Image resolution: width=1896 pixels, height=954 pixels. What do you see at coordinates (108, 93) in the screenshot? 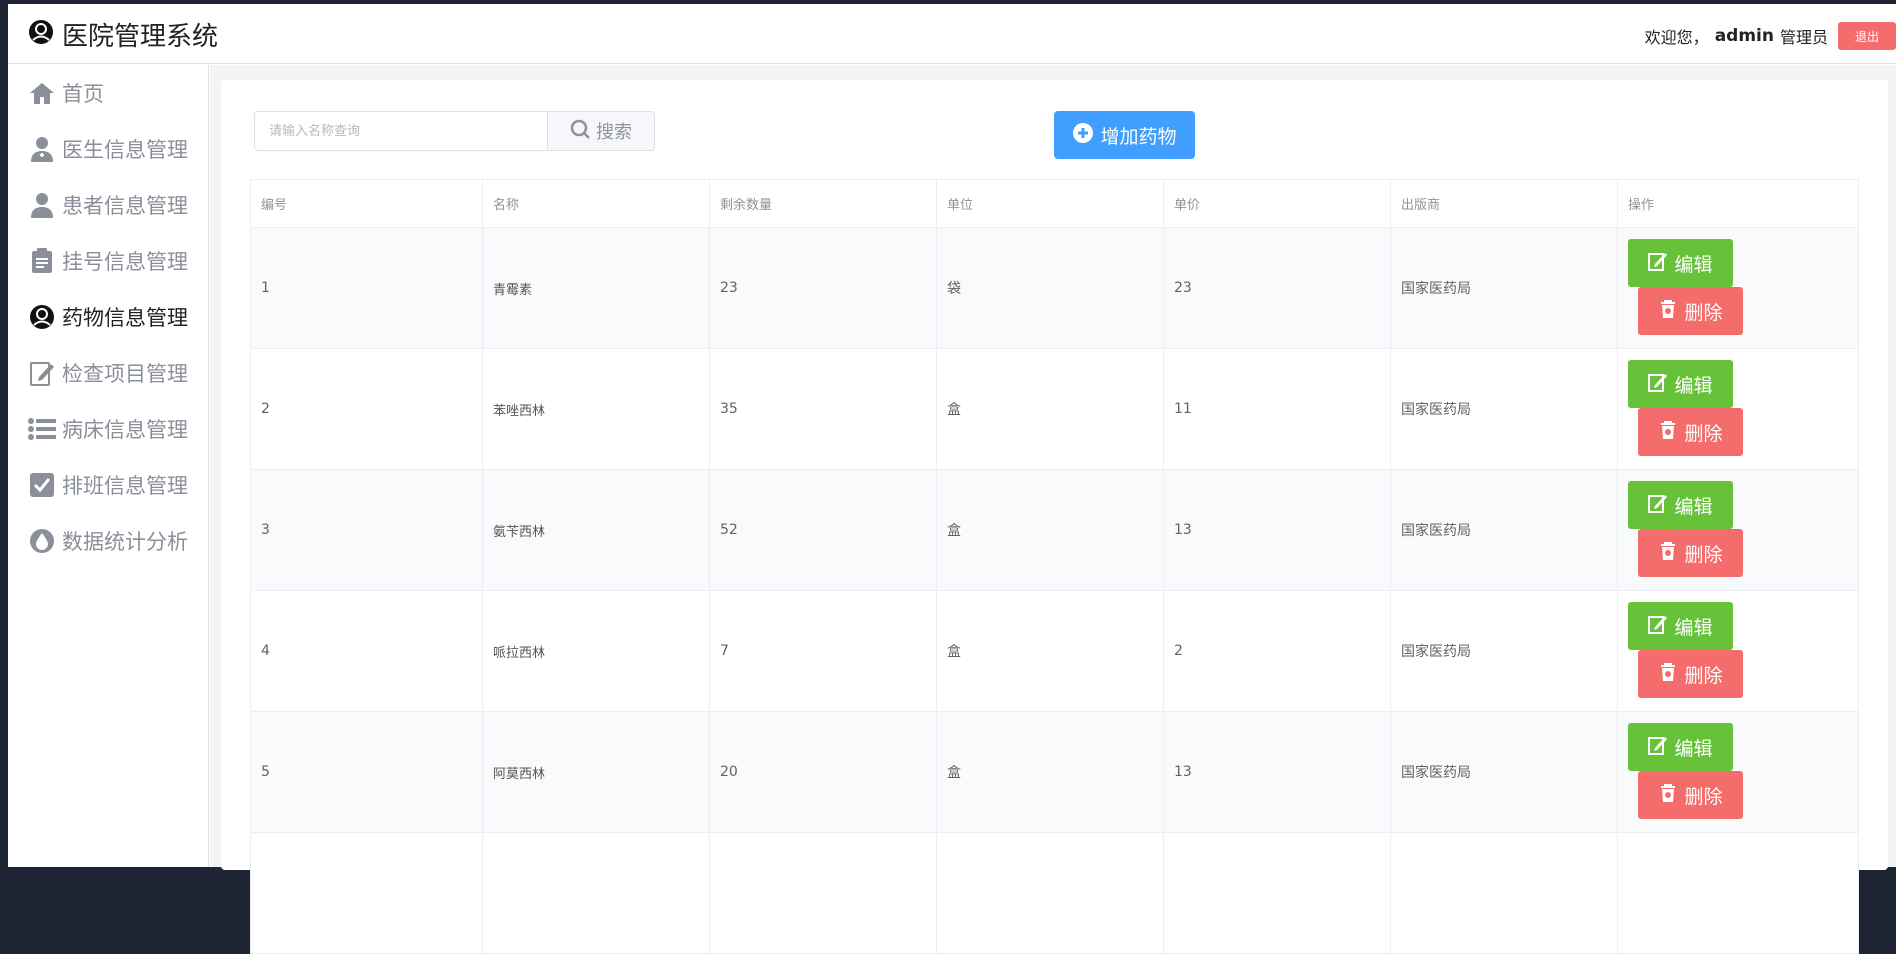
I see `sidebar-item-home: 首页` at bounding box center [108, 93].